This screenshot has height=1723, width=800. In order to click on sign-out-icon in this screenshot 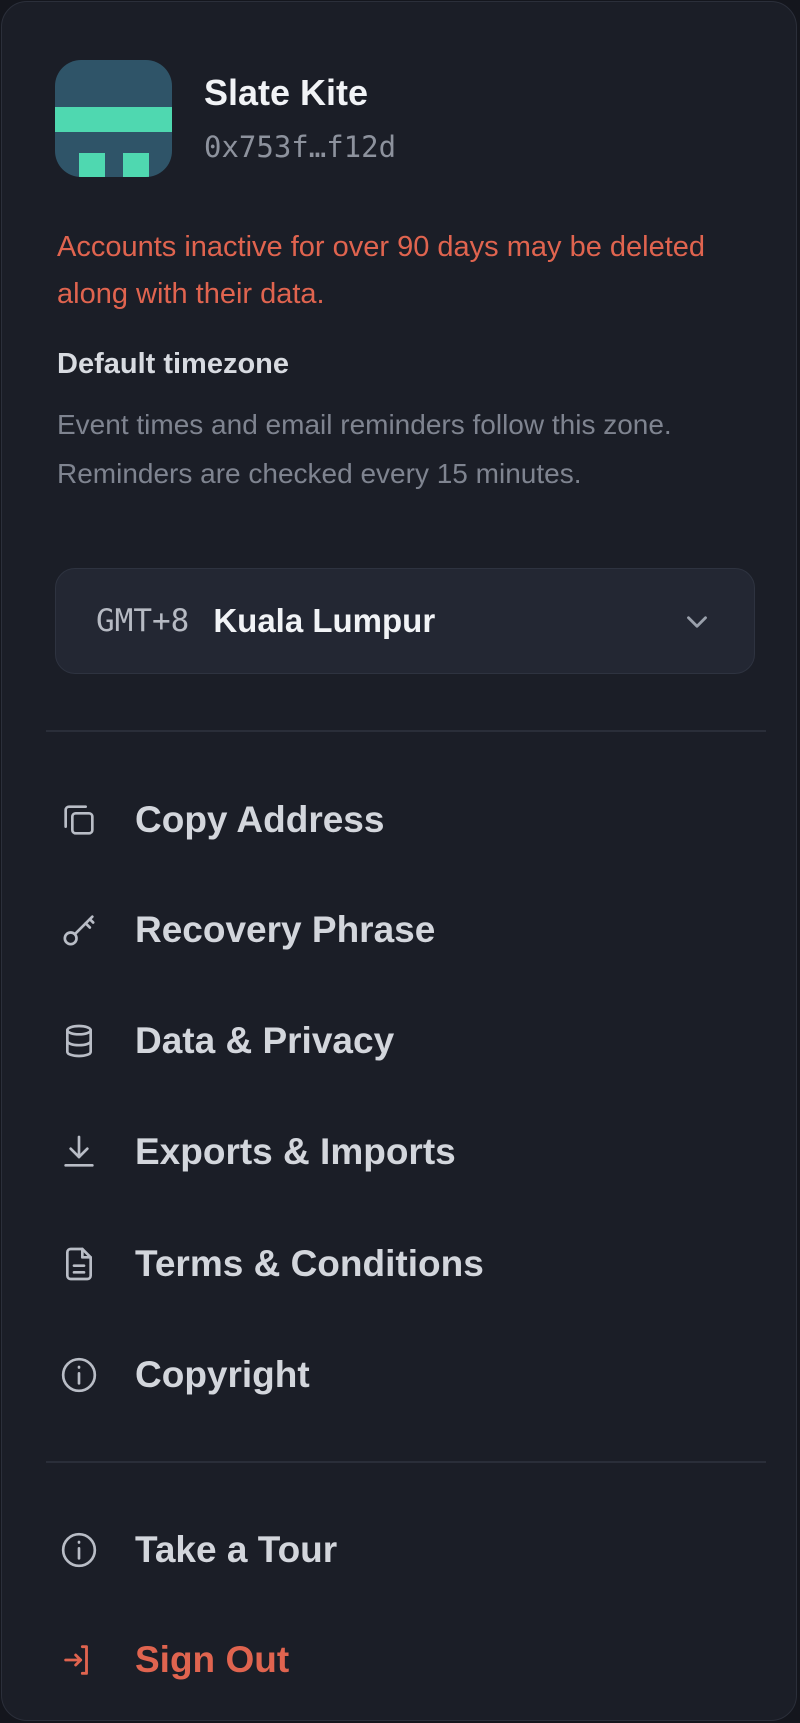, I will do `click(79, 1660)`.